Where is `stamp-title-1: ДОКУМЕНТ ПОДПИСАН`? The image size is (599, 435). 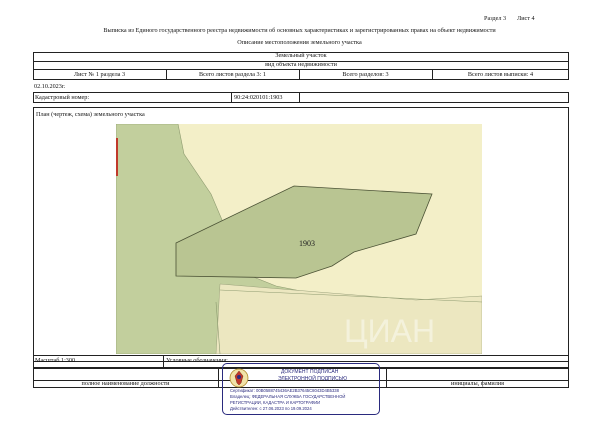 stamp-title-1: ДОКУМЕНТ ПОДПИСАН is located at coordinates (310, 372).